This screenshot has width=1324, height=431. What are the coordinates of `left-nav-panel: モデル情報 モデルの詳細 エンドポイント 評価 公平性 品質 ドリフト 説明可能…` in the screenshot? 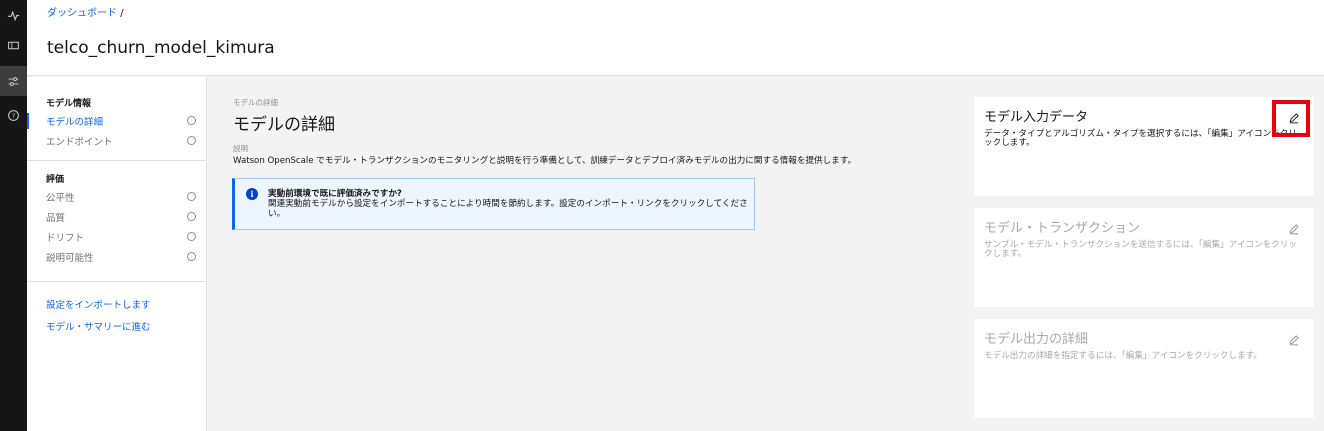 It's located at (117, 254).